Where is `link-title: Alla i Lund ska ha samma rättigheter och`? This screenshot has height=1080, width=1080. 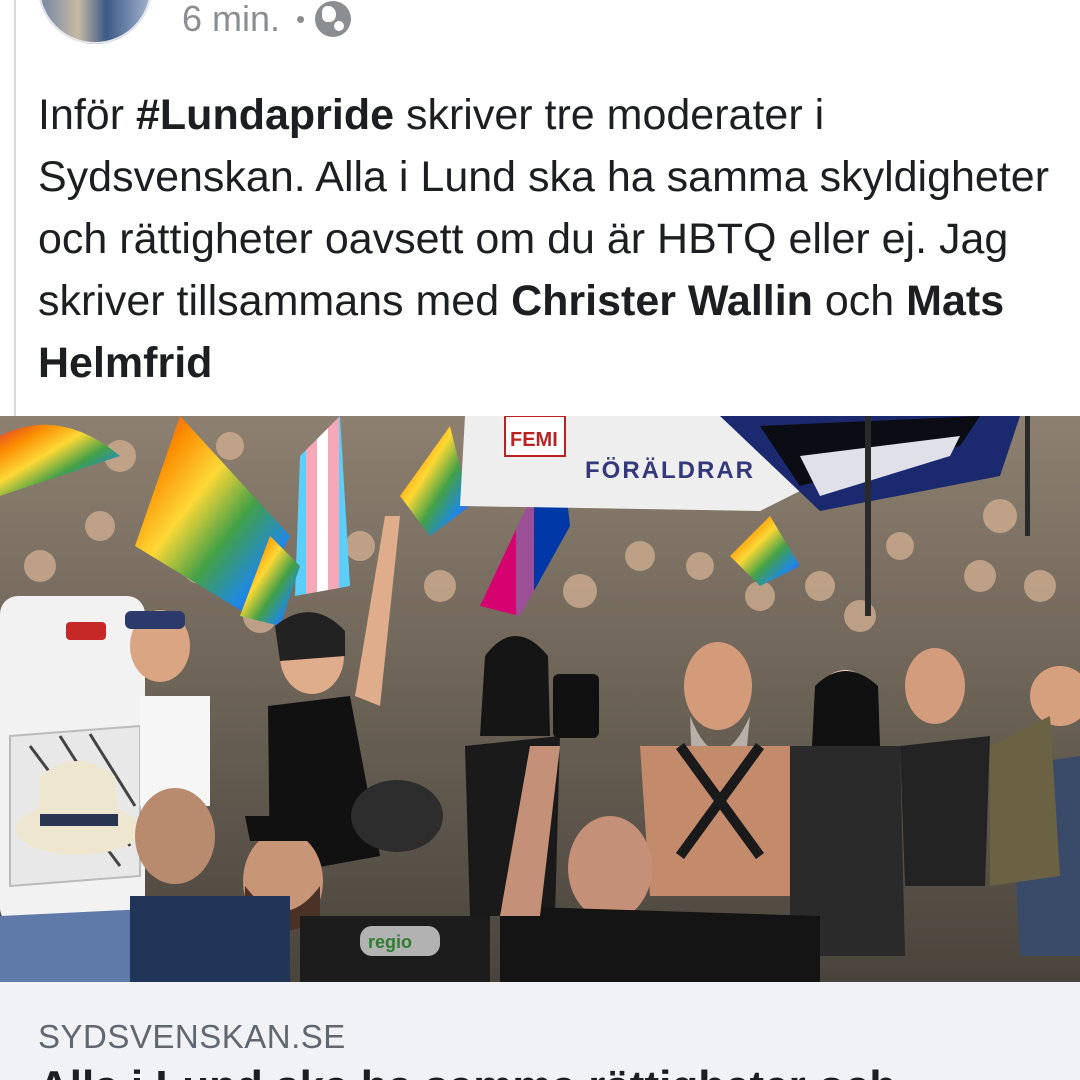
link-title: Alla i Lund ska ha samma rättigheter och is located at coordinates (467, 1071).